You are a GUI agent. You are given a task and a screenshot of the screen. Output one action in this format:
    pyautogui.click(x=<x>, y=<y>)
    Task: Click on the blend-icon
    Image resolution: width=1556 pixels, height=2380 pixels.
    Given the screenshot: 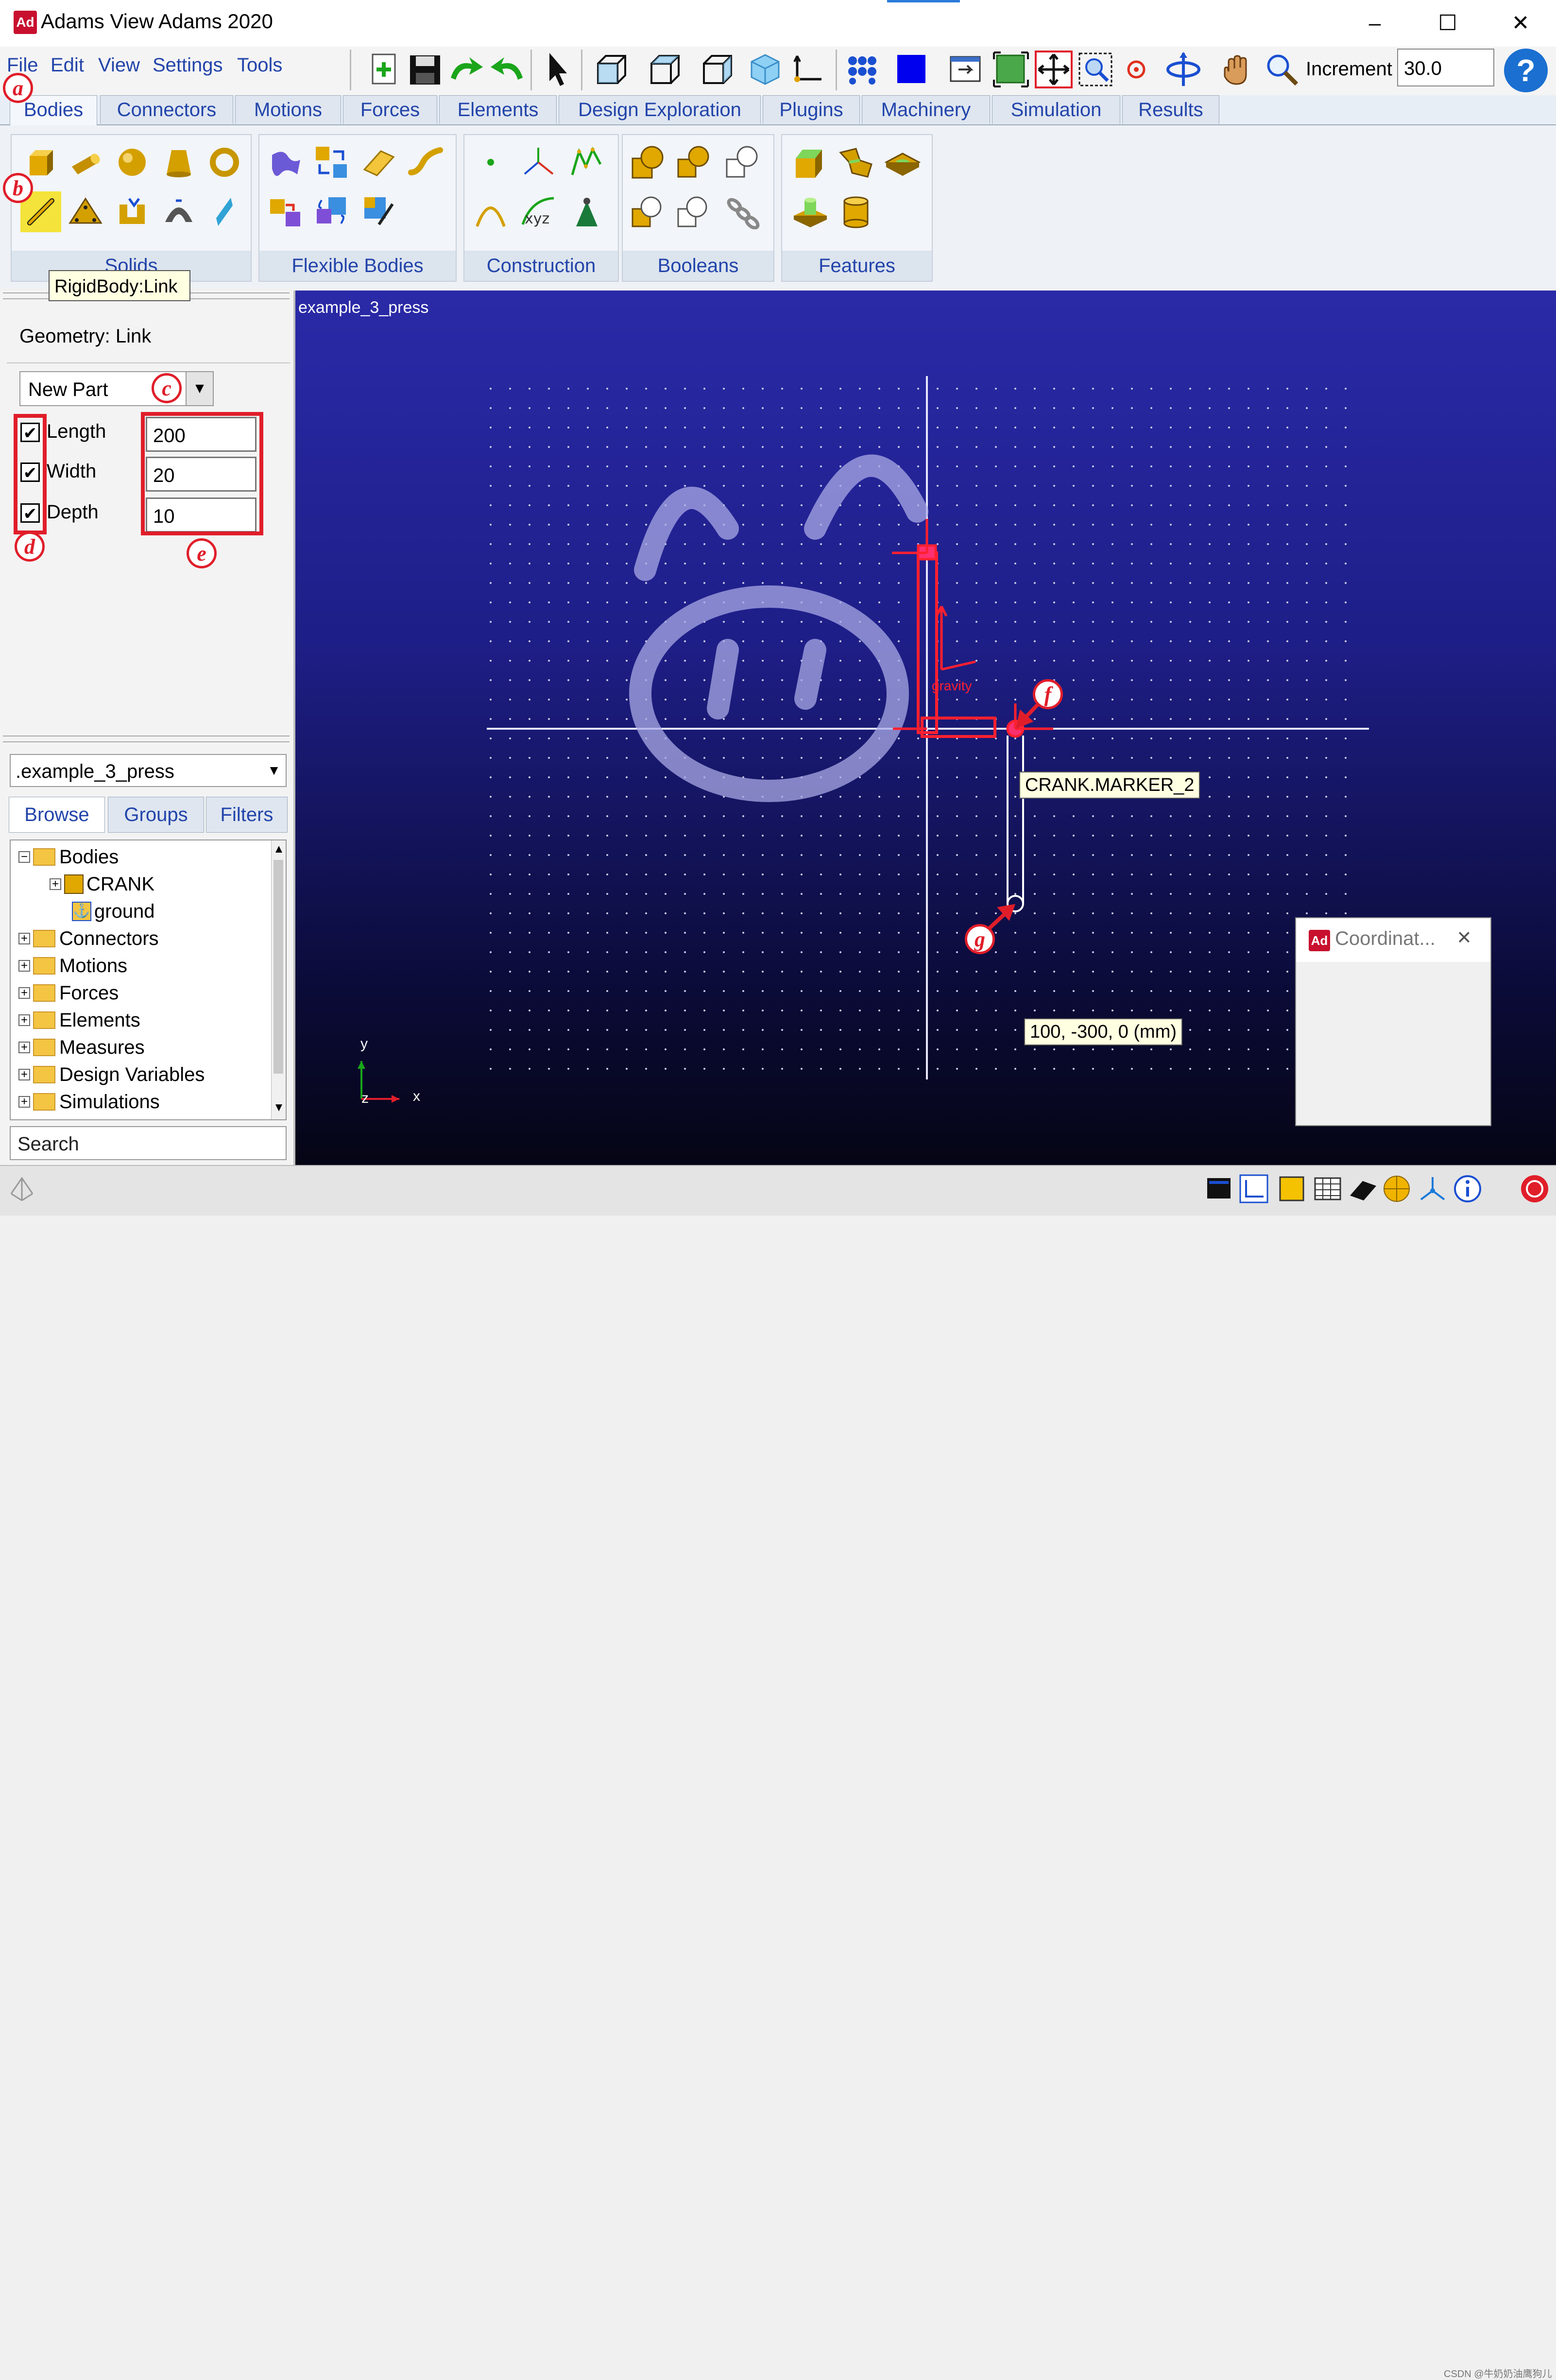 What is the action you would take?
    pyautogui.click(x=856, y=162)
    